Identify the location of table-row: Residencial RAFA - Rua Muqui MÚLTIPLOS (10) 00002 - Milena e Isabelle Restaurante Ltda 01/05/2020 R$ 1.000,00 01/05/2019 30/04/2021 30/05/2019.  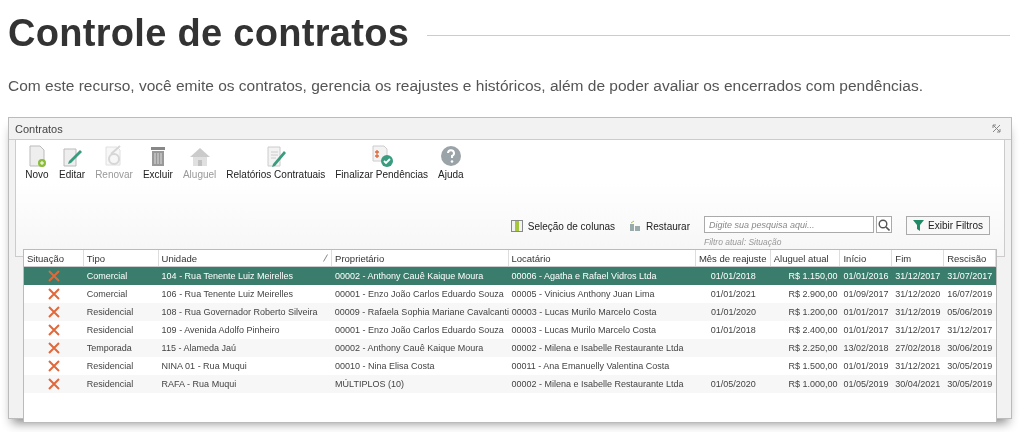
(510, 384).